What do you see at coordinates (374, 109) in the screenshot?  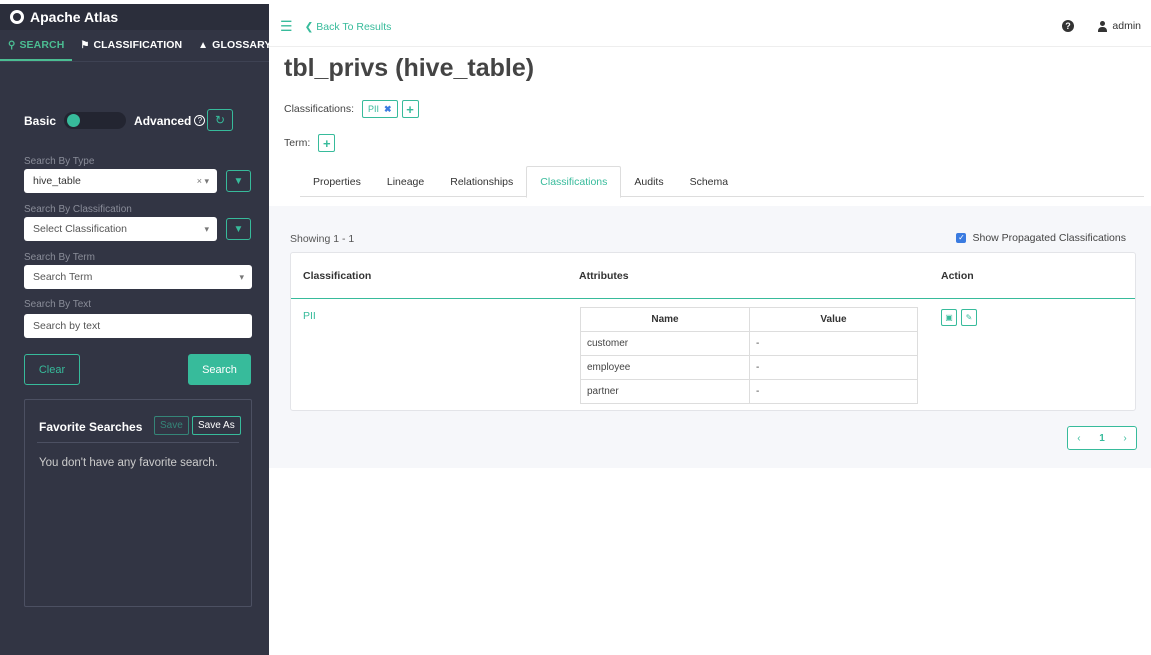 I see `classification-tag-label: PII` at bounding box center [374, 109].